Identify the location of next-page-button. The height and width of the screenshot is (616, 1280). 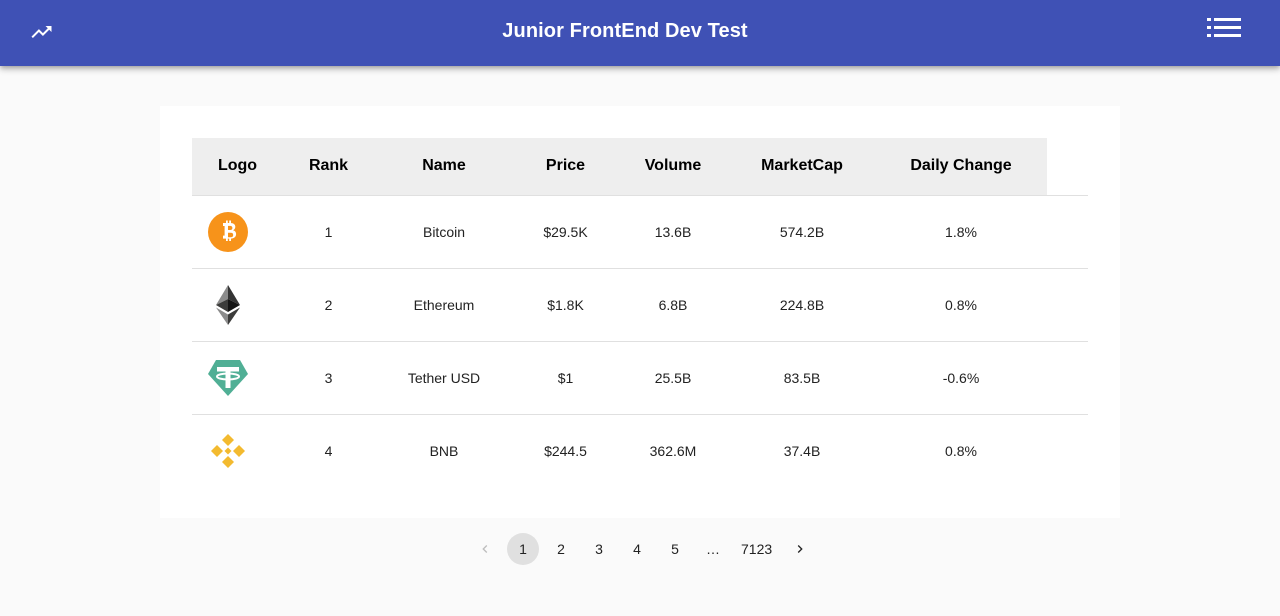
(800, 549).